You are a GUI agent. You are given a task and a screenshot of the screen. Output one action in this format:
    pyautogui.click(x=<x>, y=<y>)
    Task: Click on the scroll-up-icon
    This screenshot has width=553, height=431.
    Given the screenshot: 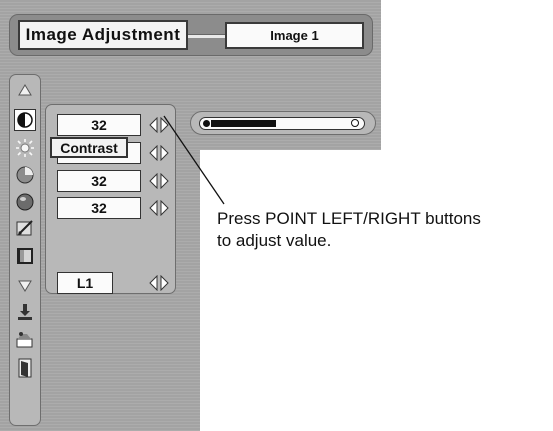 What is the action you would take?
    pyautogui.click(x=25, y=90)
    